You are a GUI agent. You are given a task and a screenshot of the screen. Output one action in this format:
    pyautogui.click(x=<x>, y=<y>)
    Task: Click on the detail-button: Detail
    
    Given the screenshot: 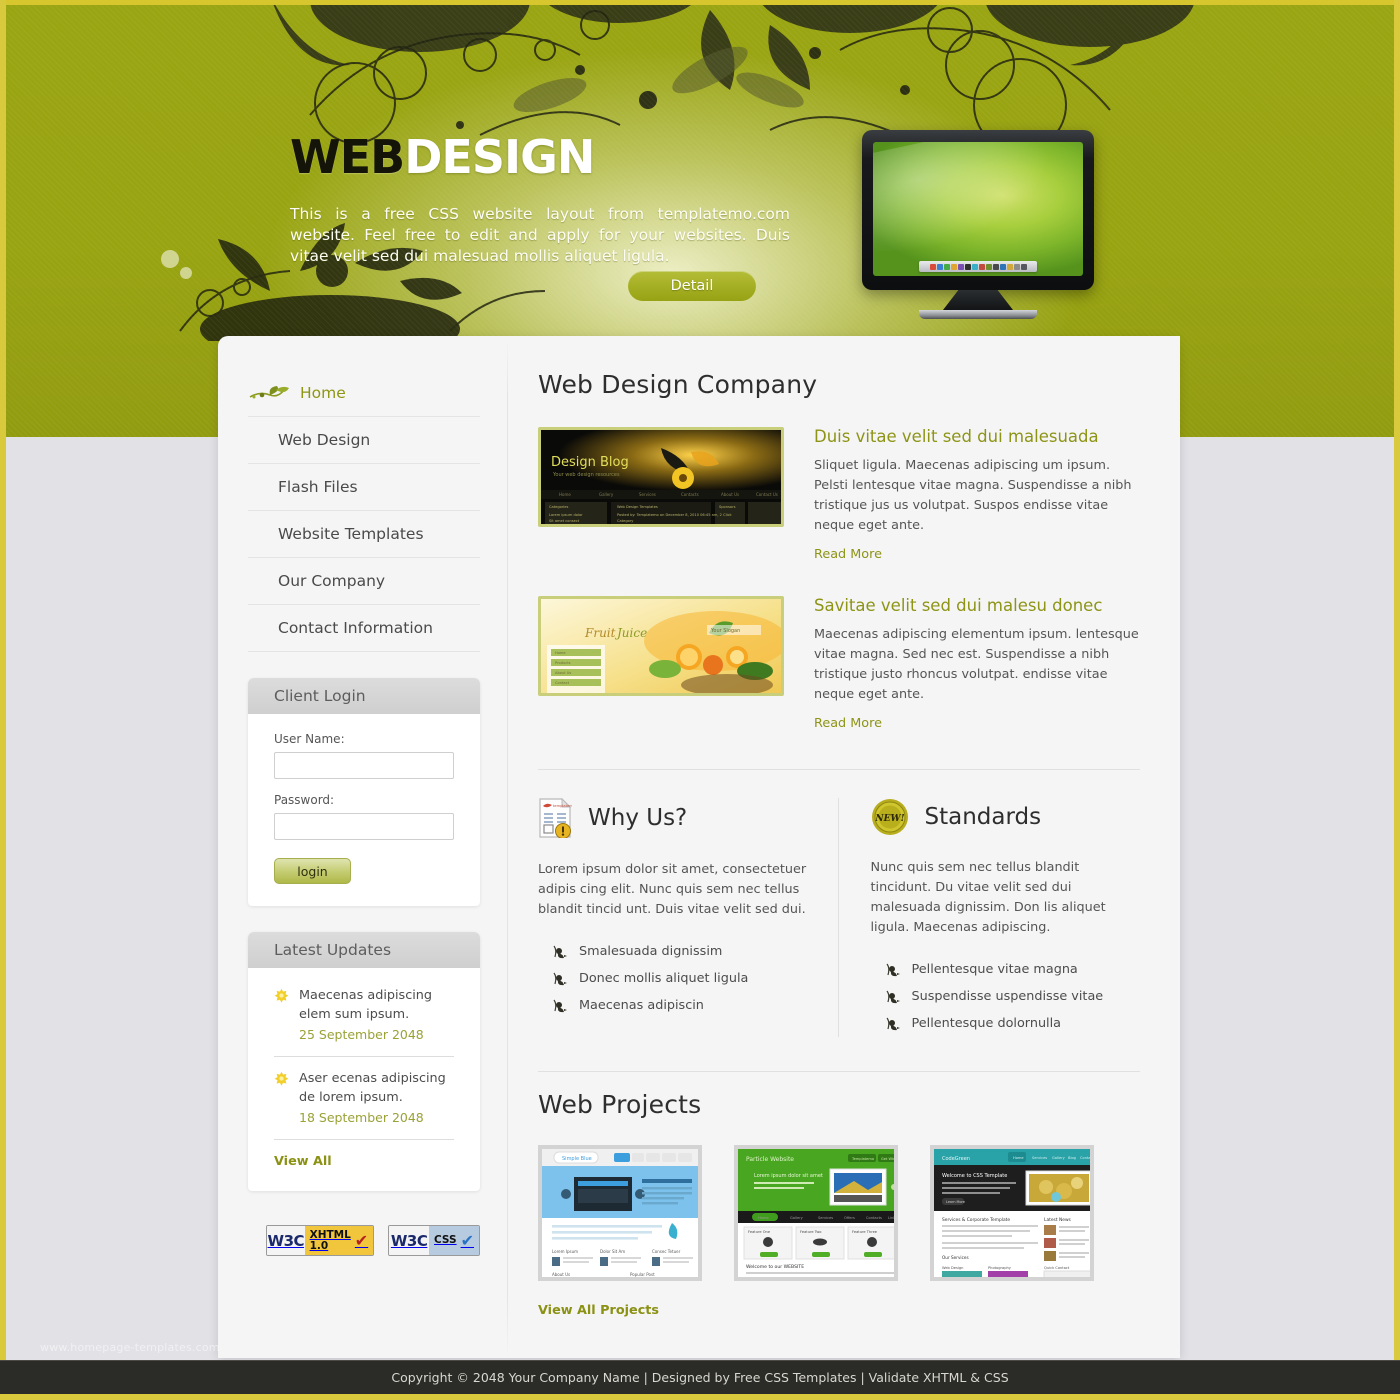 What is the action you would take?
    pyautogui.click(x=692, y=286)
    